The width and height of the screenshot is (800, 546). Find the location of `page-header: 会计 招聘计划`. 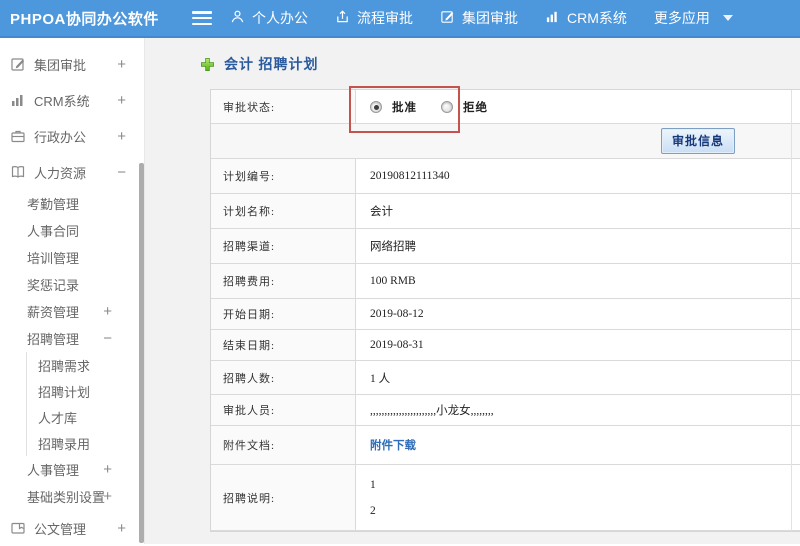

page-header: 会计 招聘计划 is located at coordinates (500, 64).